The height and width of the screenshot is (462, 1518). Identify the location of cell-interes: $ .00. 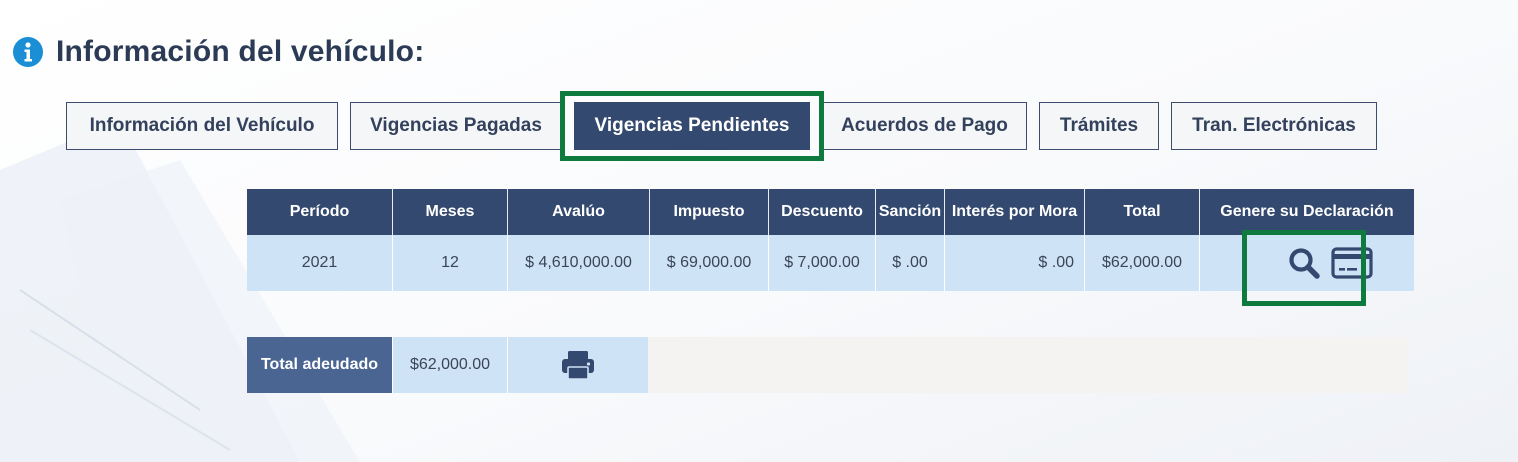
(1014, 263).